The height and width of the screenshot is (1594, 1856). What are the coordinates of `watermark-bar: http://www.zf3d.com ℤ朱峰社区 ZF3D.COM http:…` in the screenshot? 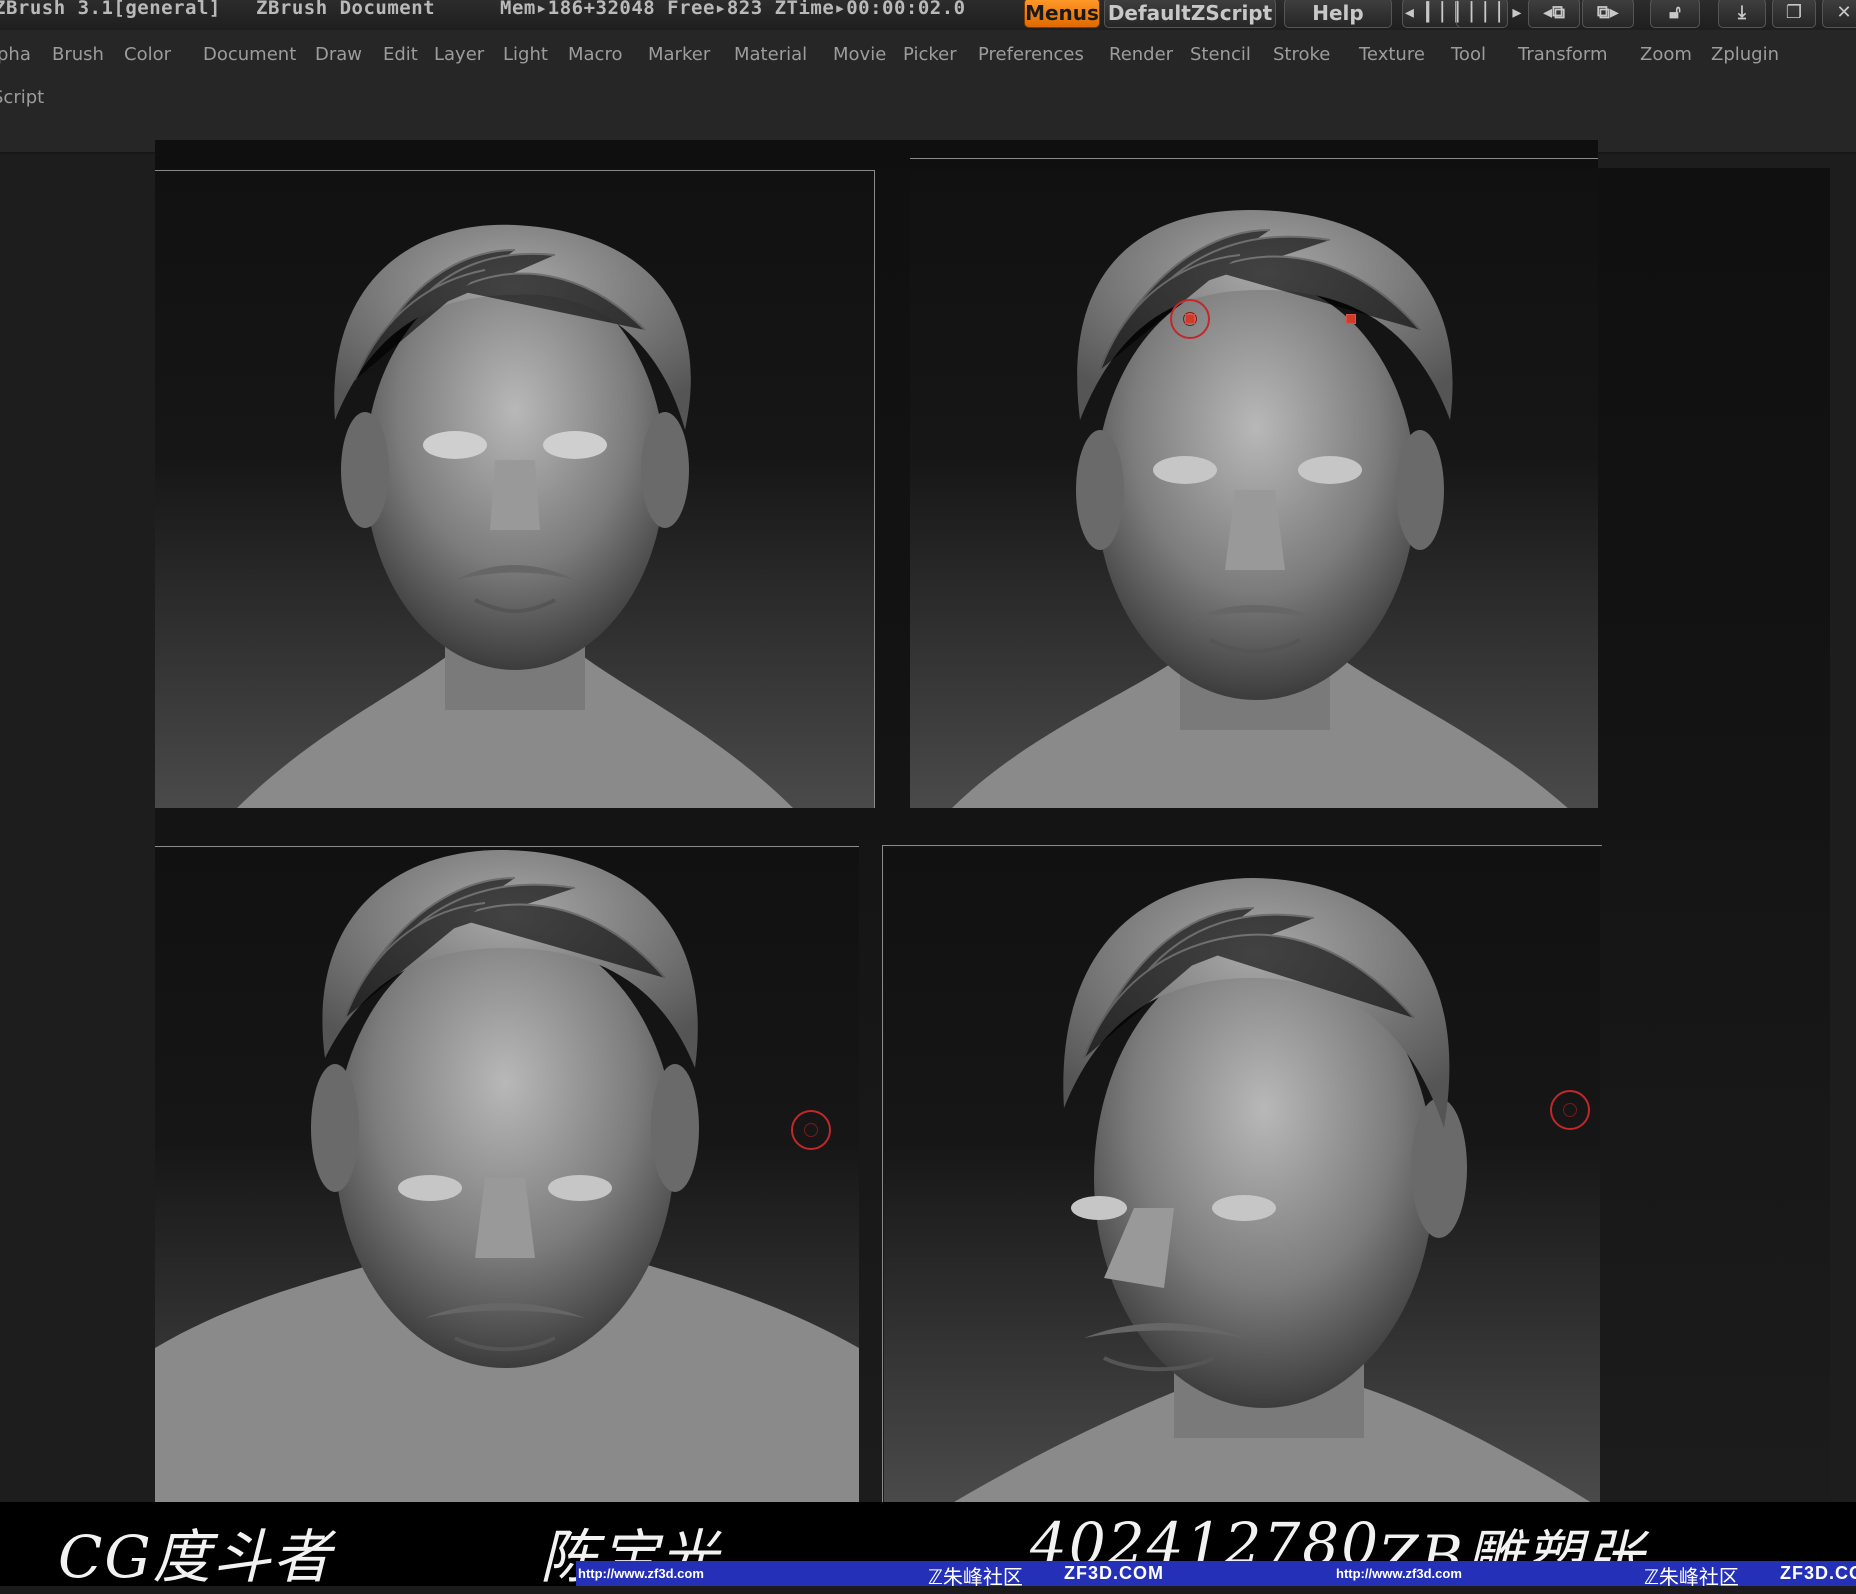 It's located at (1216, 1575).